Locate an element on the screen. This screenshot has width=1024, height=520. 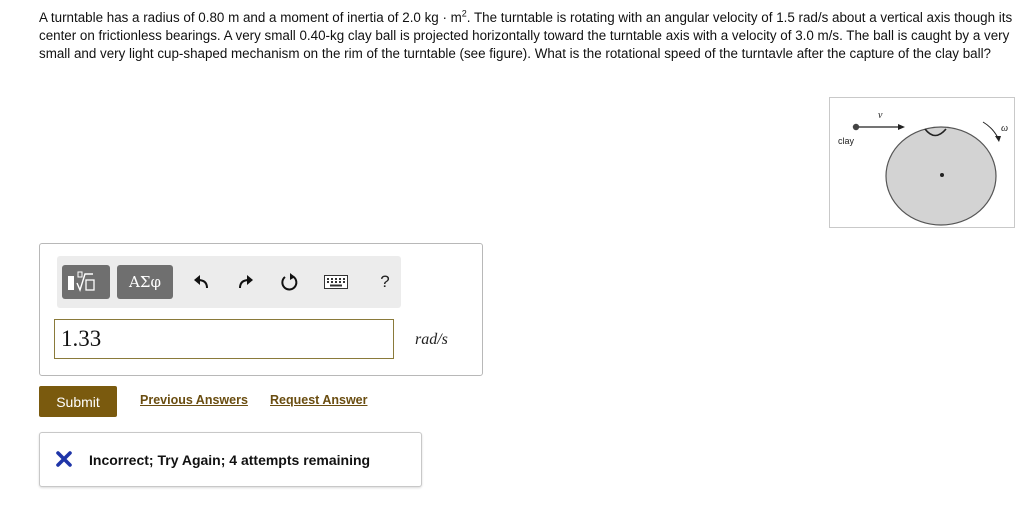
clay-ball is located at coordinates (856, 127).